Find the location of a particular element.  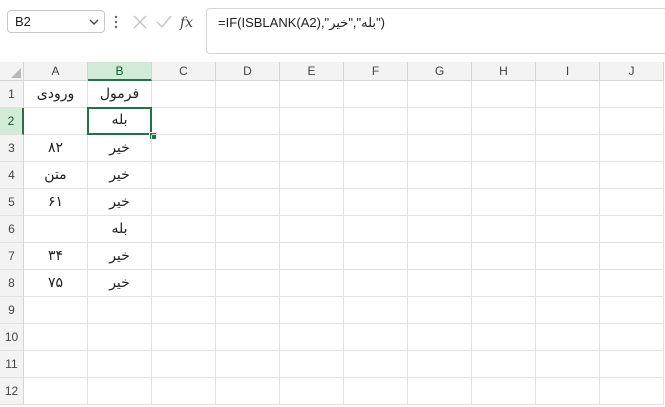

cell-a8: ۷۵ is located at coordinates (56, 283).